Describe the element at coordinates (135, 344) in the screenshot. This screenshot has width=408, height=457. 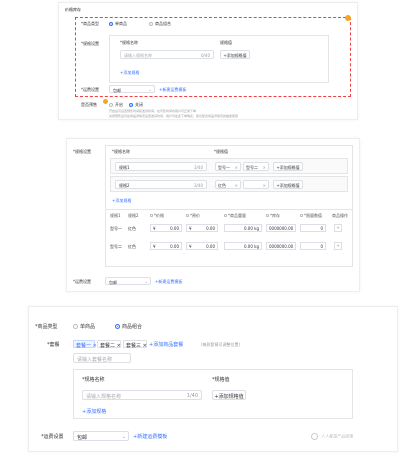
I see `package-tag: 套餐三 ×` at that location.